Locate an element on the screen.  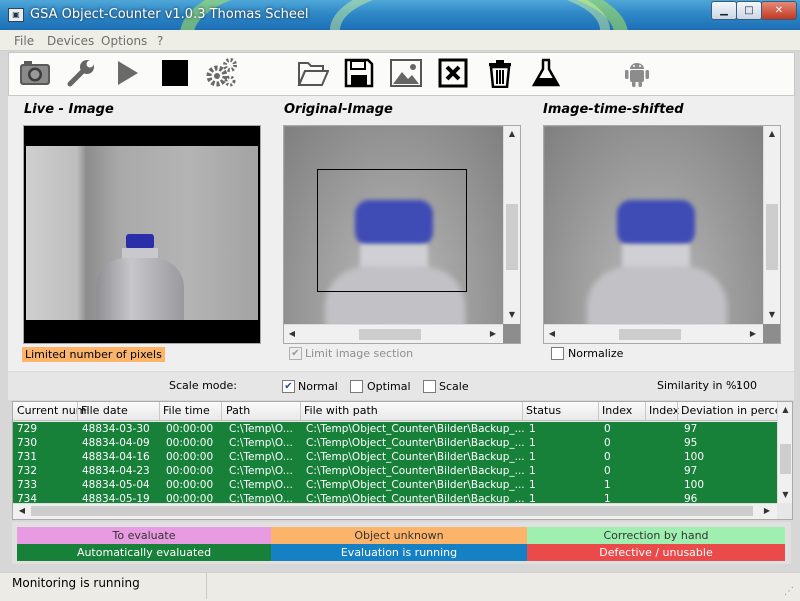
legend-evaluation-running: Evaluation is running is located at coordinates (399, 552).